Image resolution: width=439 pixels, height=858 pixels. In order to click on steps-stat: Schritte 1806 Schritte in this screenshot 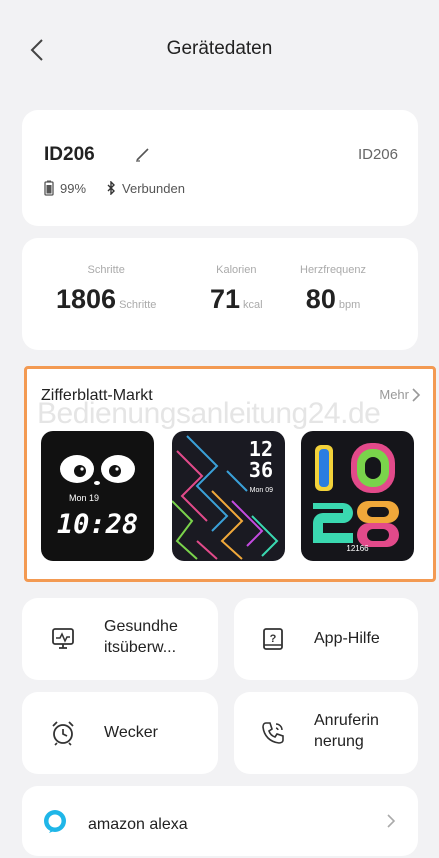, I will do `click(106, 289)`.